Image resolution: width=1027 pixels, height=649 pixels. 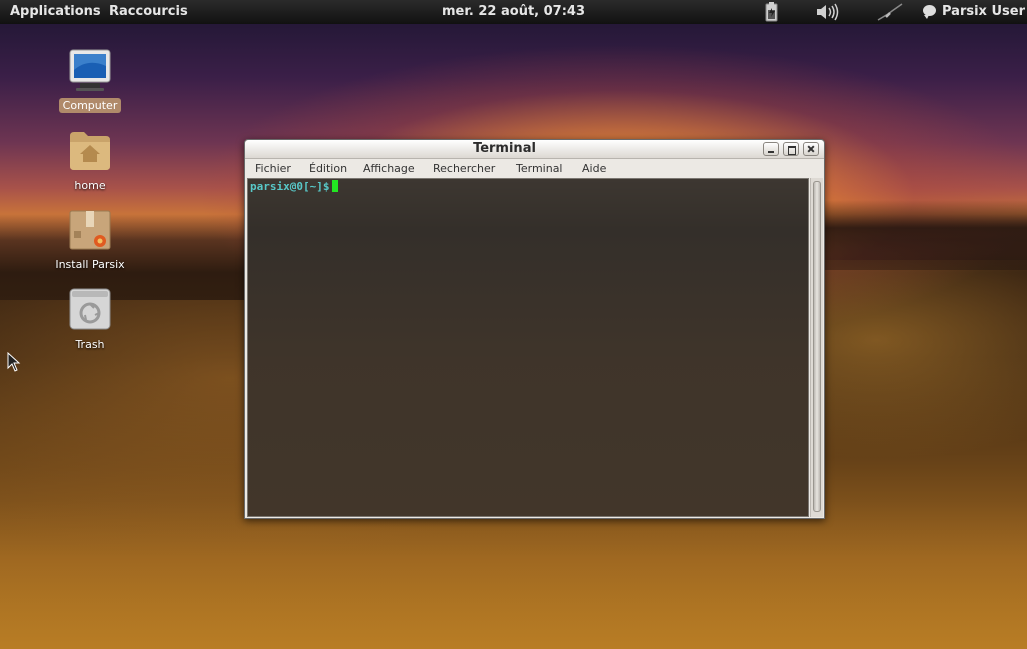 What do you see at coordinates (771, 149) in the screenshot?
I see `minimize-button` at bounding box center [771, 149].